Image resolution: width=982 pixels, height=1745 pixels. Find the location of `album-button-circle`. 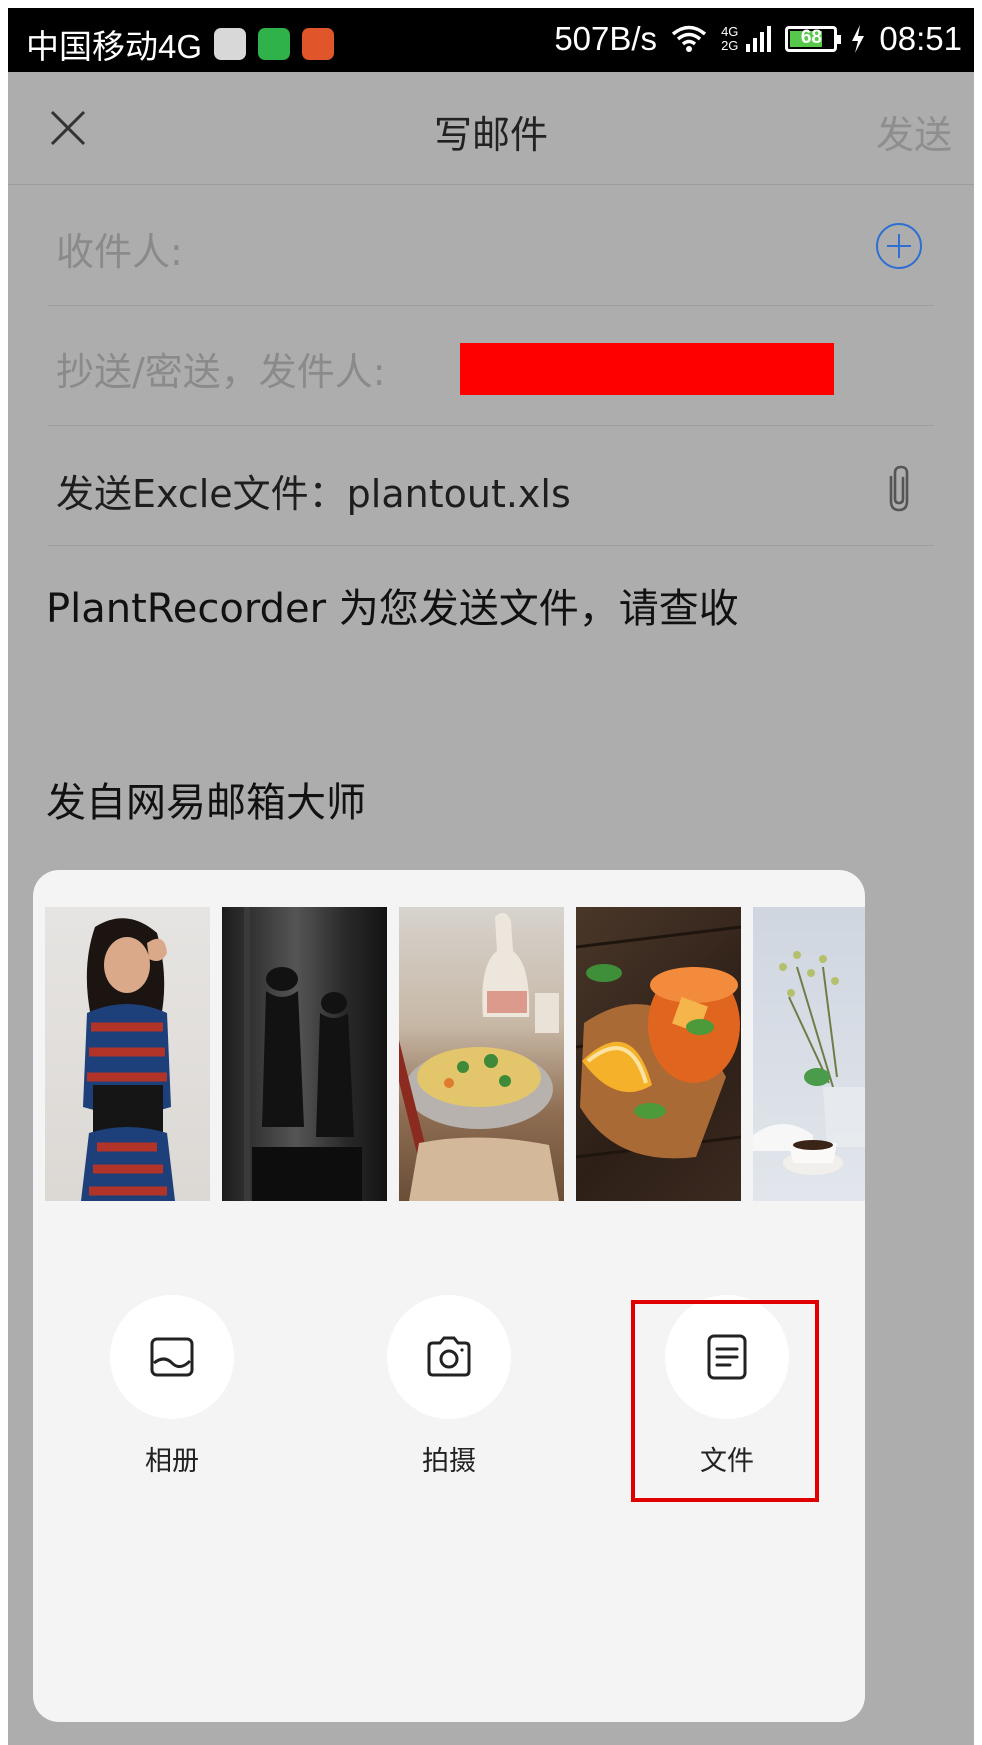

album-button-circle is located at coordinates (172, 1357).